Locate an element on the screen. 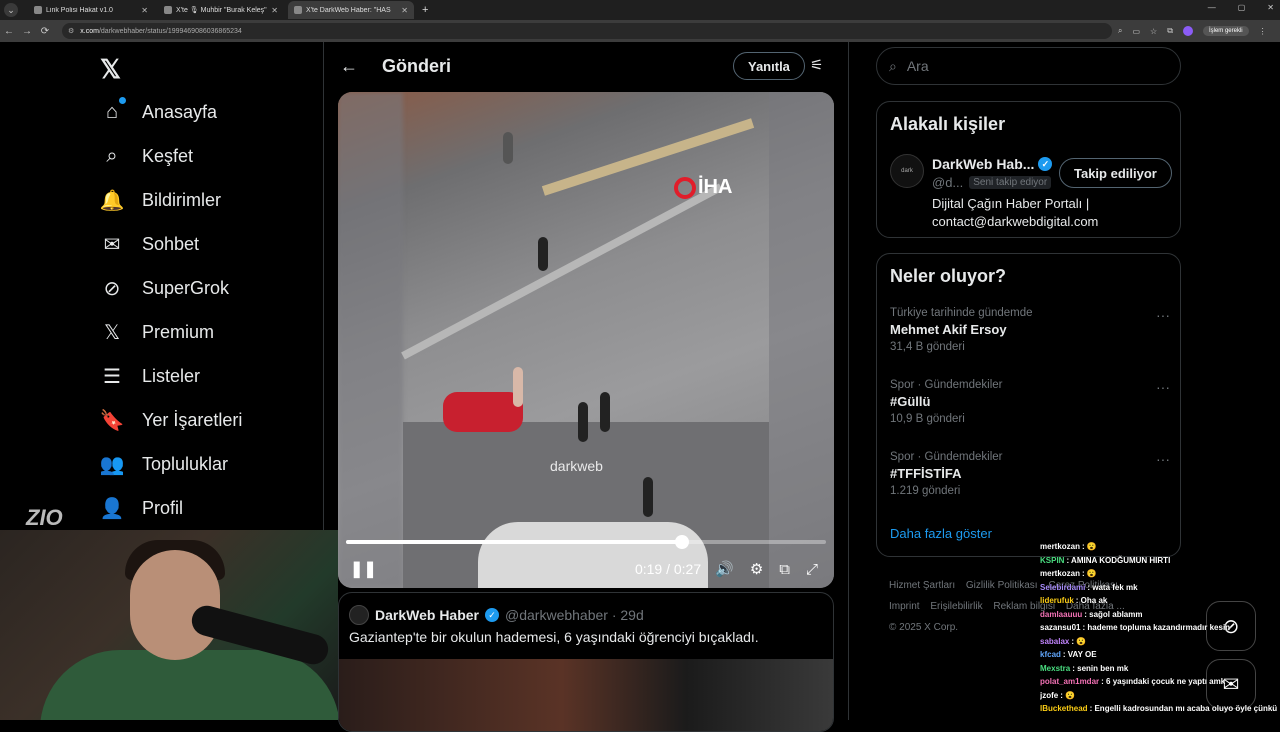 Image resolution: width=1280 pixels, height=732 pixels. sidebar-item-profile: 👤 Profil is located at coordinates (141, 508).